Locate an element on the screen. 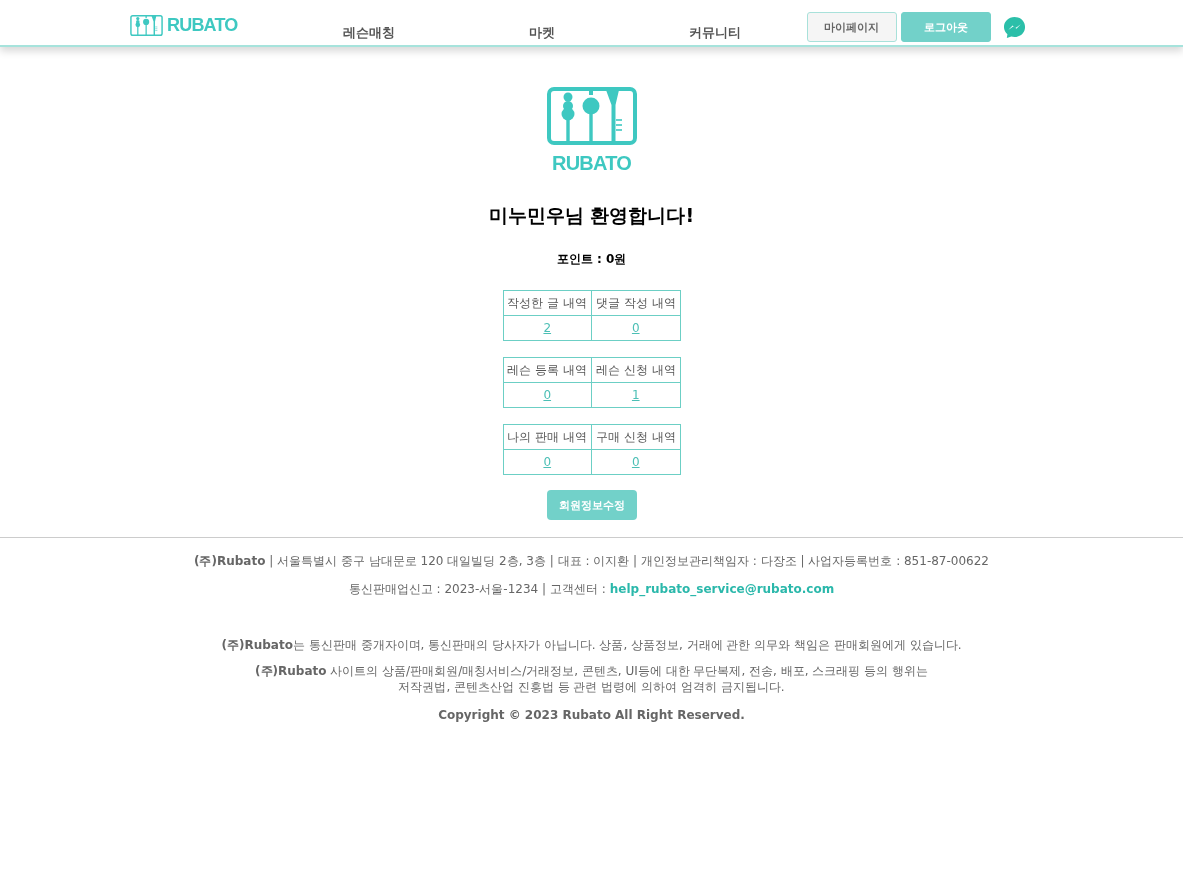  table-header-cell: 레슨 신청 내역 is located at coordinates (635, 370).